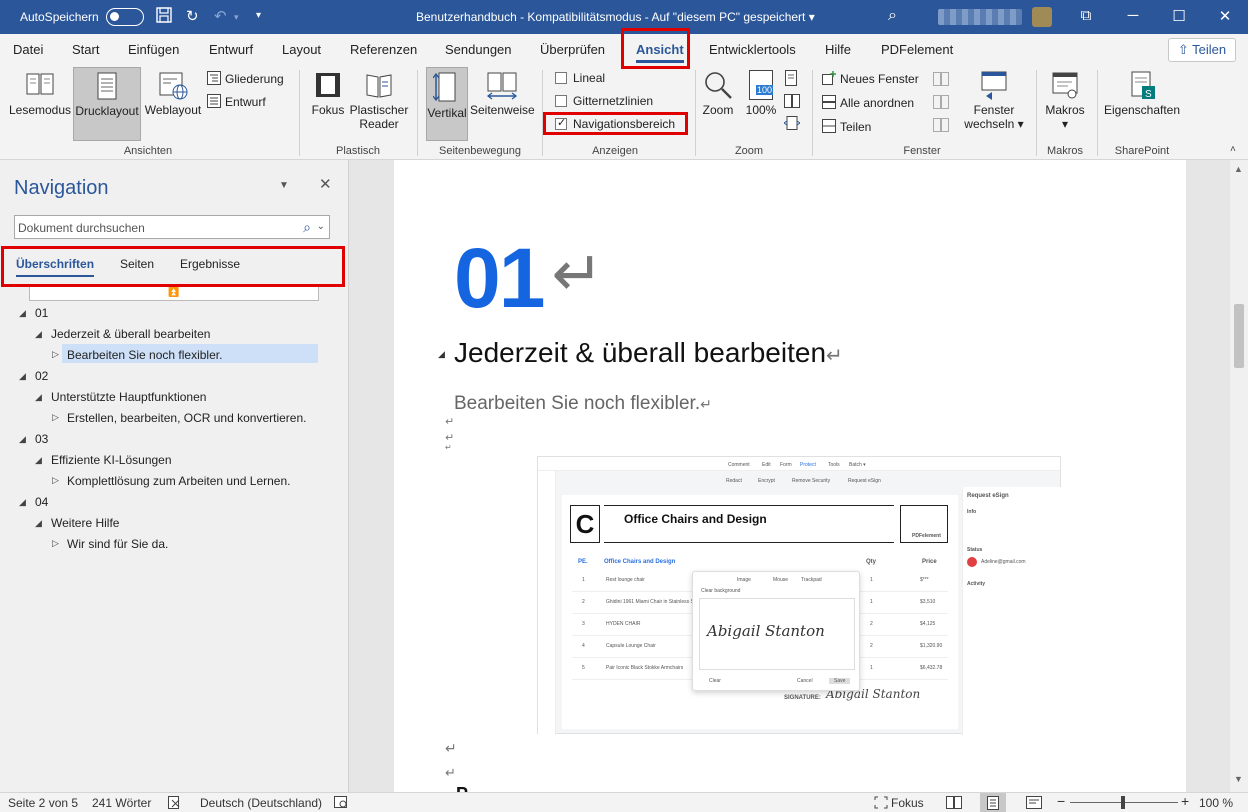  What do you see at coordinates (245, 78) in the screenshot?
I see `gliederung-button: Gliederung` at bounding box center [245, 78].